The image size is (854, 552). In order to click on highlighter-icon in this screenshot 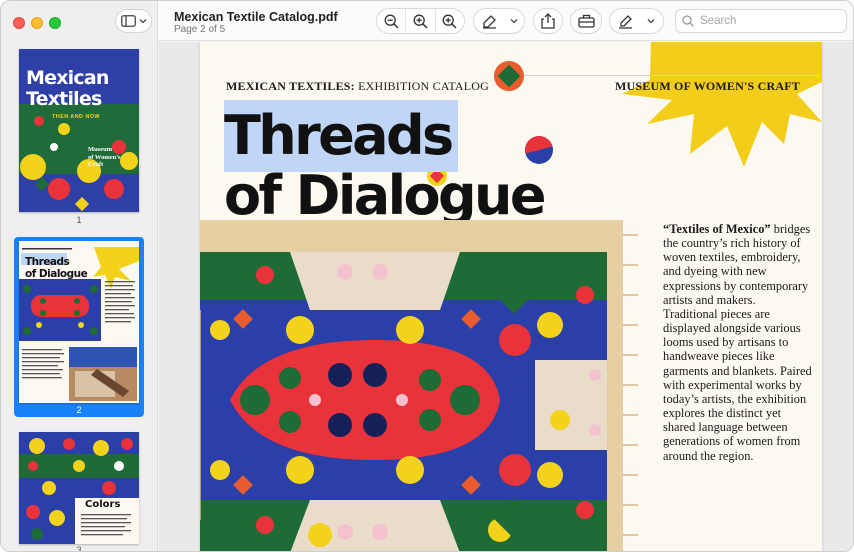, I will do `click(625, 21)`.